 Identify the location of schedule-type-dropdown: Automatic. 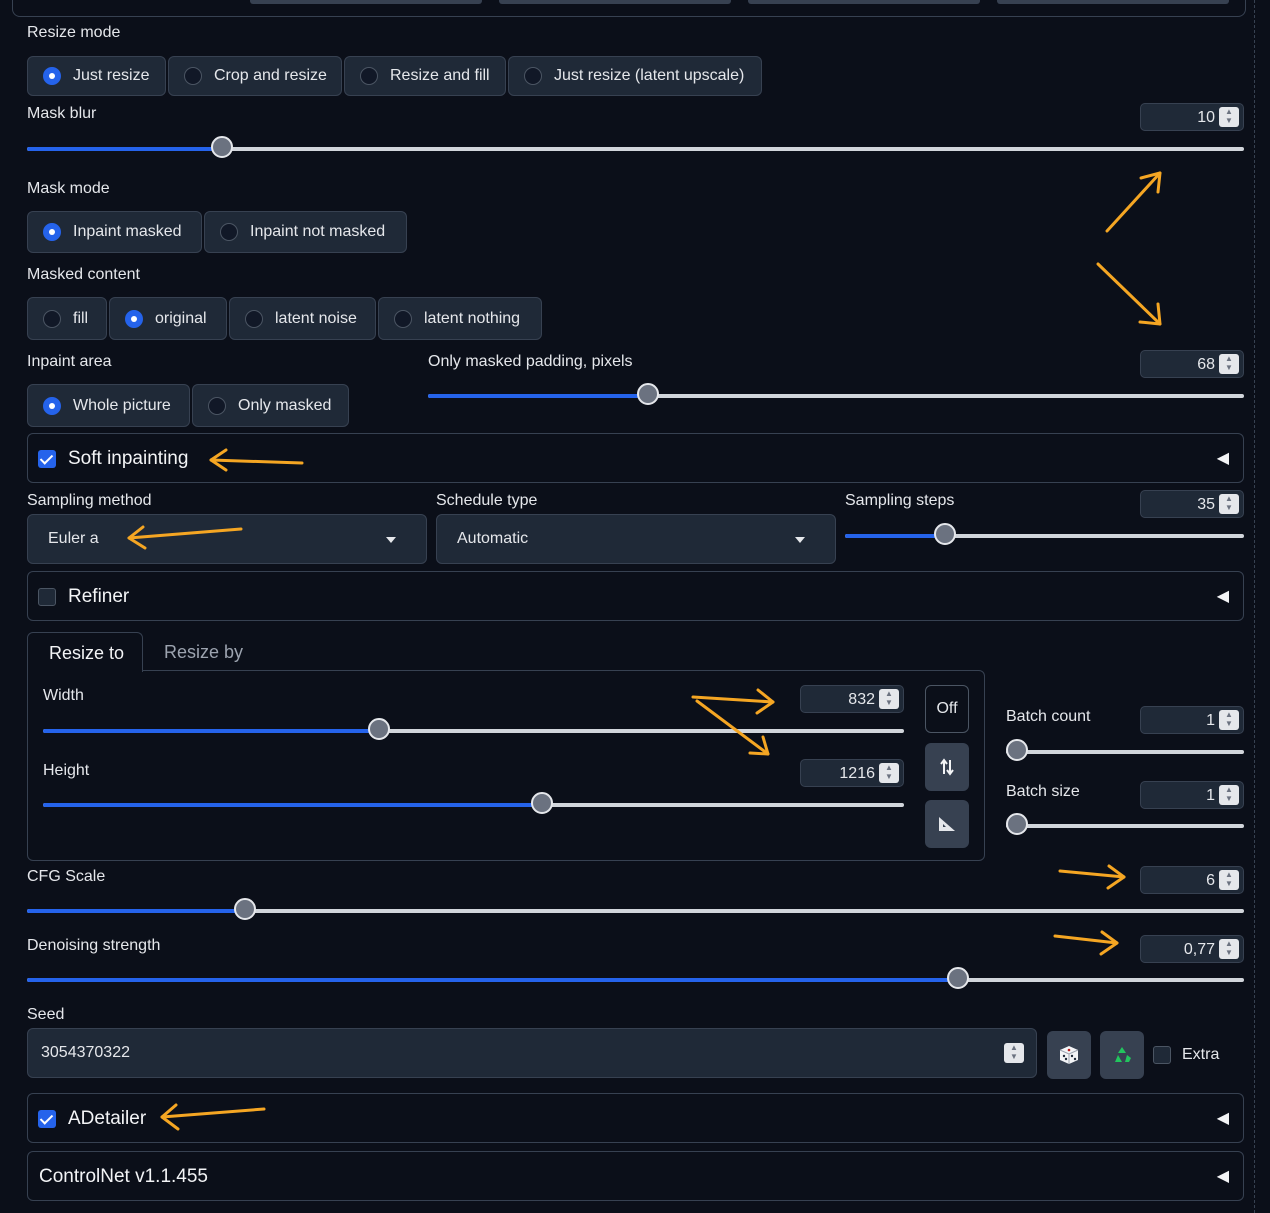
(636, 539).